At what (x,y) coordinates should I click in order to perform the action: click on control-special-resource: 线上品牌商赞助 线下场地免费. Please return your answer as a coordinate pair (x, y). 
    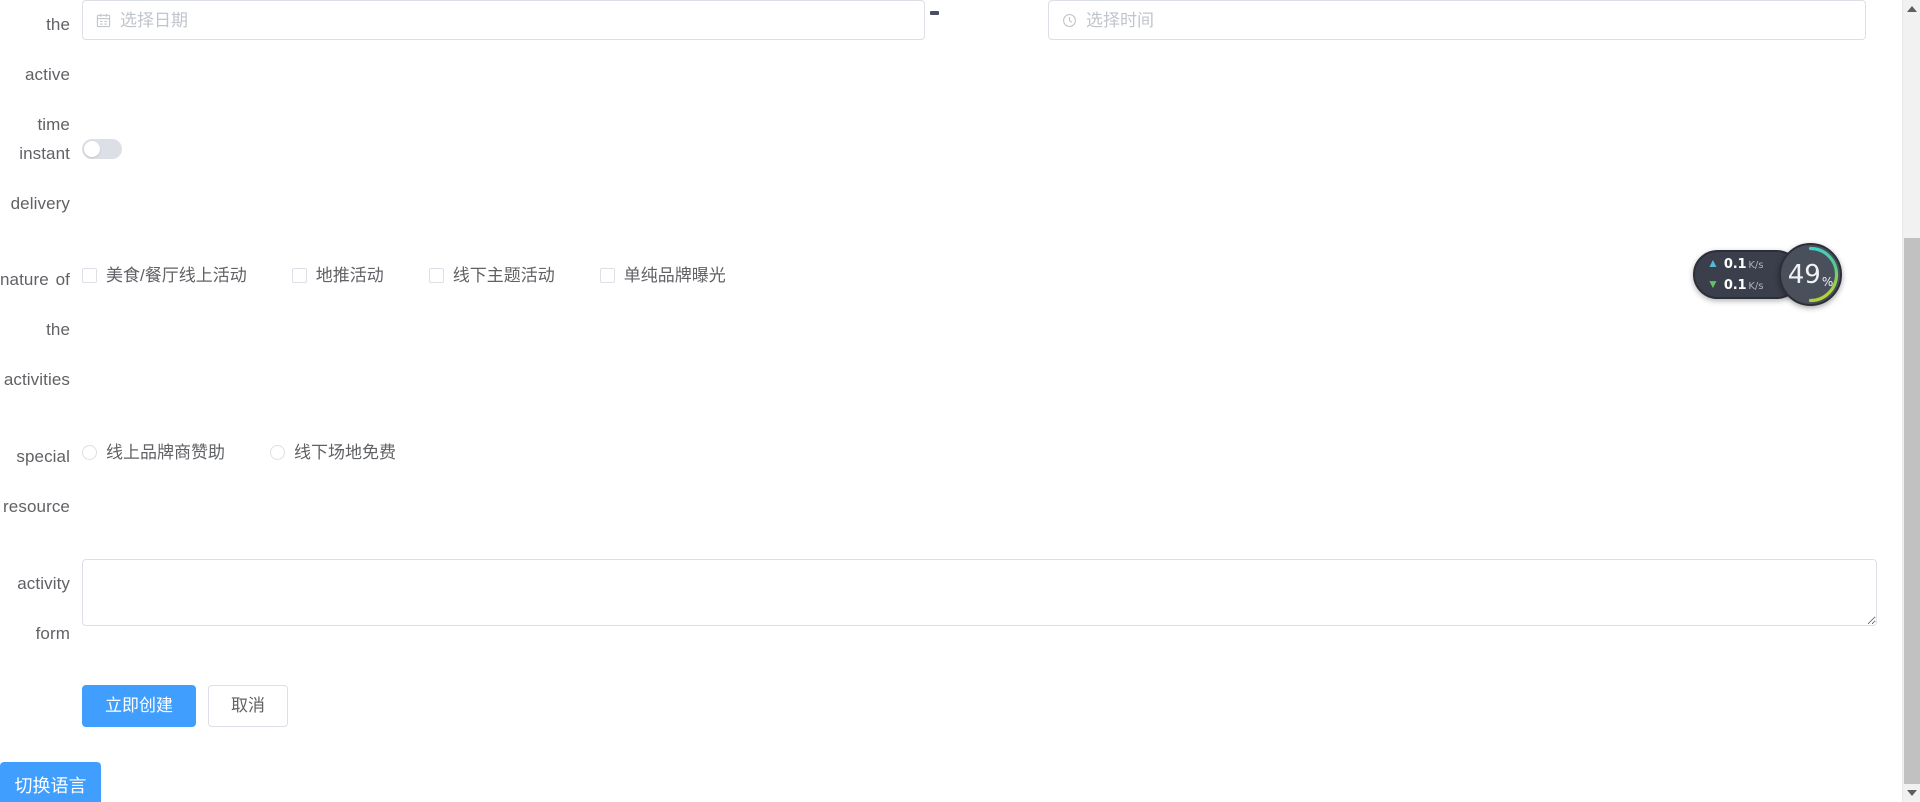
    Looking at the image, I should click on (992, 452).